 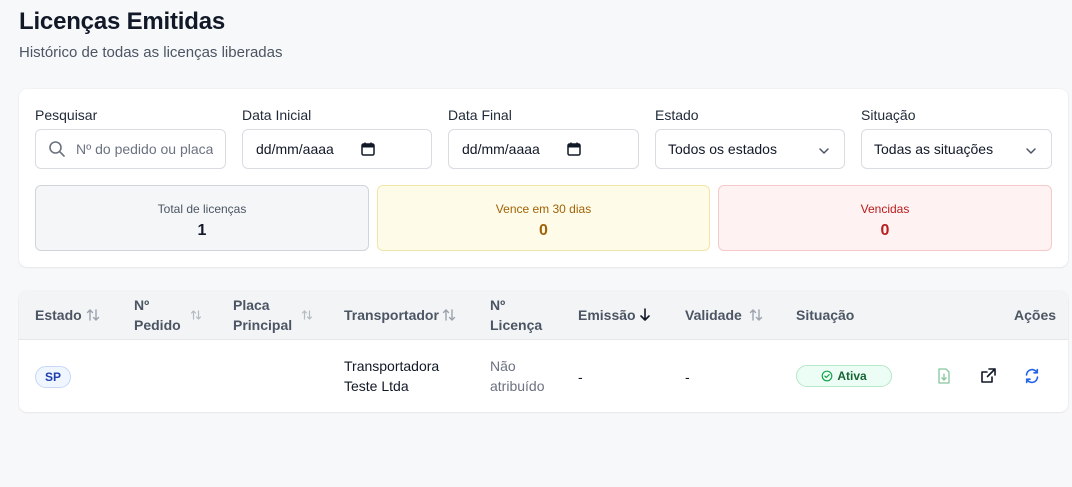 I want to click on search-label: Pesquisar, so click(x=66, y=115).